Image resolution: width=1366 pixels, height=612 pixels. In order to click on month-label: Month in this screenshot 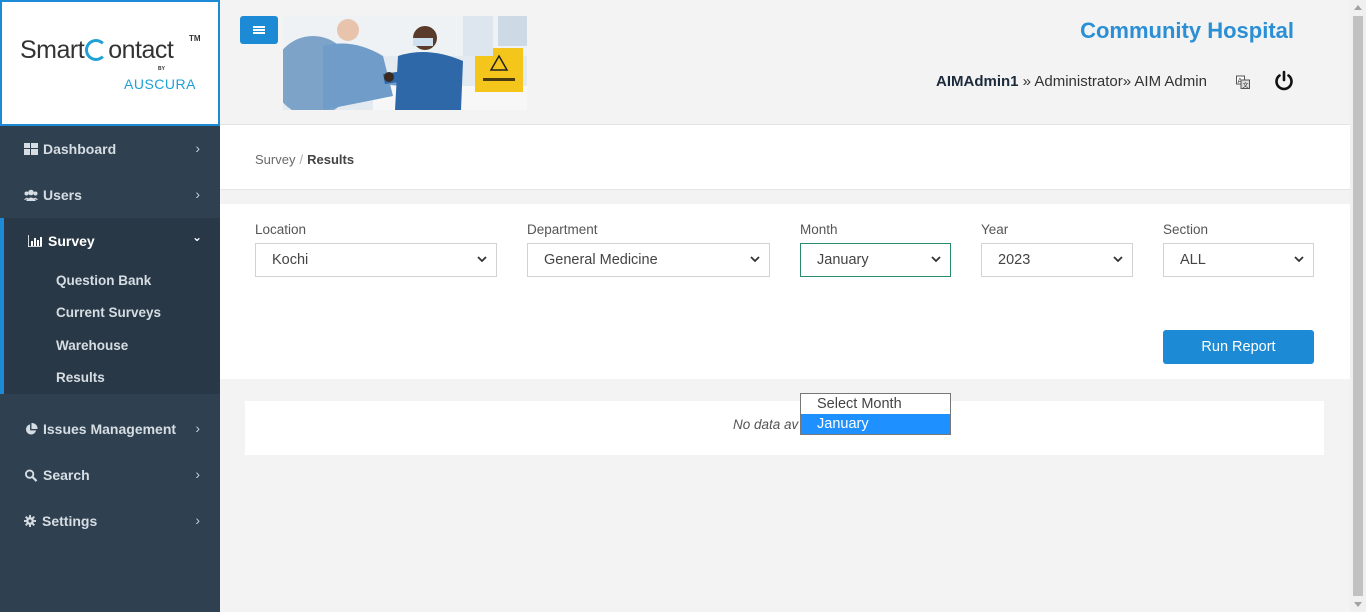, I will do `click(819, 229)`.